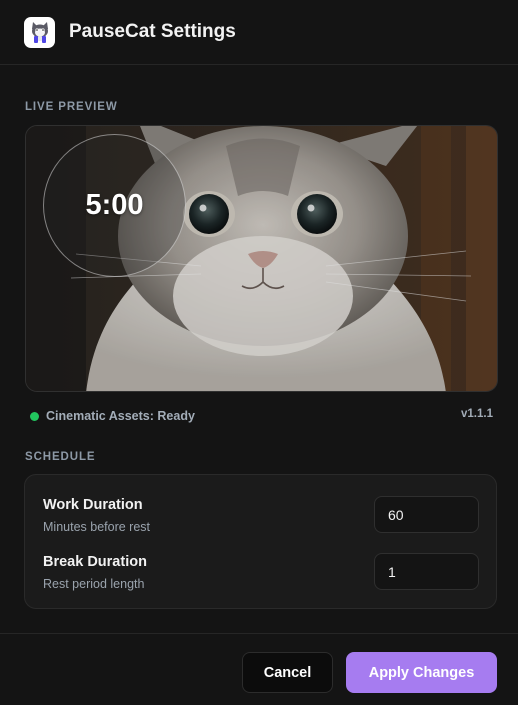 Image resolution: width=518 pixels, height=705 pixels. Describe the element at coordinates (120, 416) in the screenshot. I see `status-text: Cinematic Assets: Ready` at that location.